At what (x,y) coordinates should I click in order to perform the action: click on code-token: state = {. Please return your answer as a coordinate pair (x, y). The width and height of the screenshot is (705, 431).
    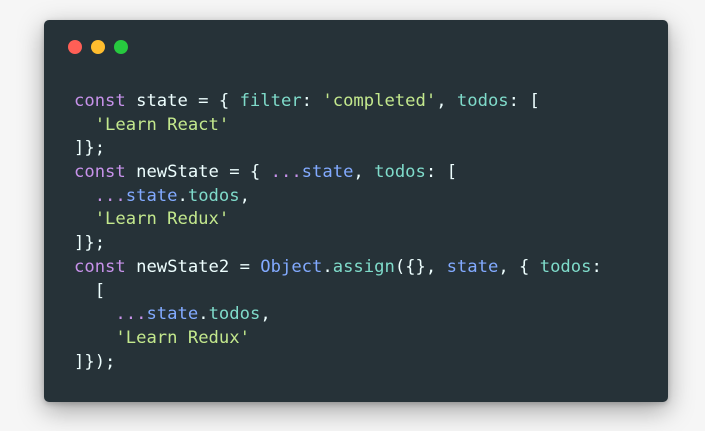
    Looking at the image, I should click on (182, 101).